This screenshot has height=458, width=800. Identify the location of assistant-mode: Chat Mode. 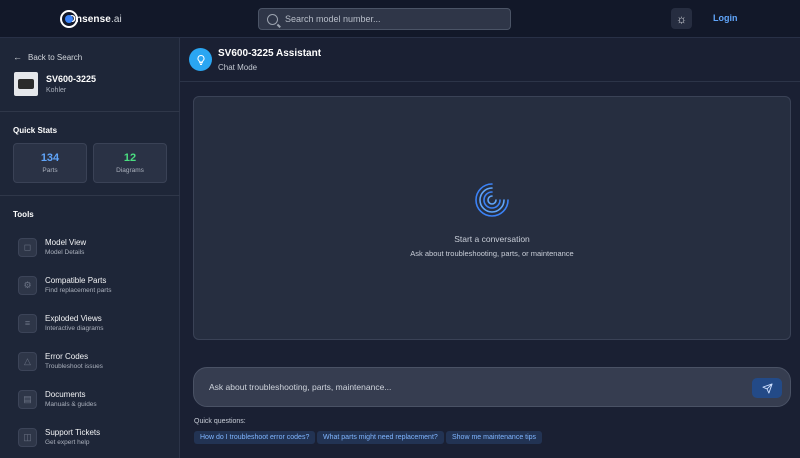
(238, 67).